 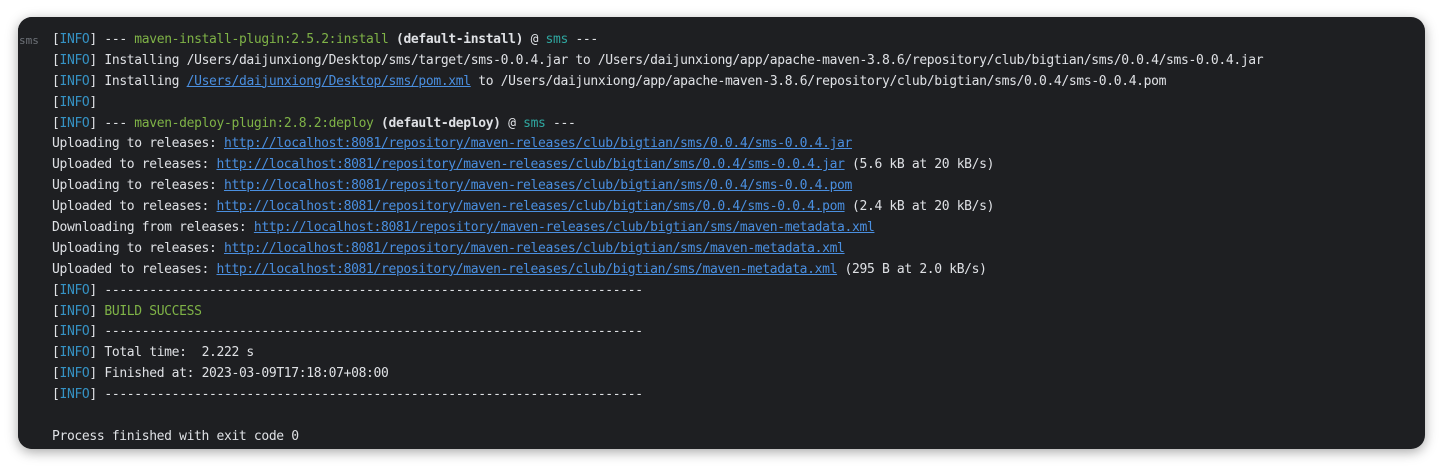 What do you see at coordinates (29, 40) in the screenshot?
I see `gutter-label: sms` at bounding box center [29, 40].